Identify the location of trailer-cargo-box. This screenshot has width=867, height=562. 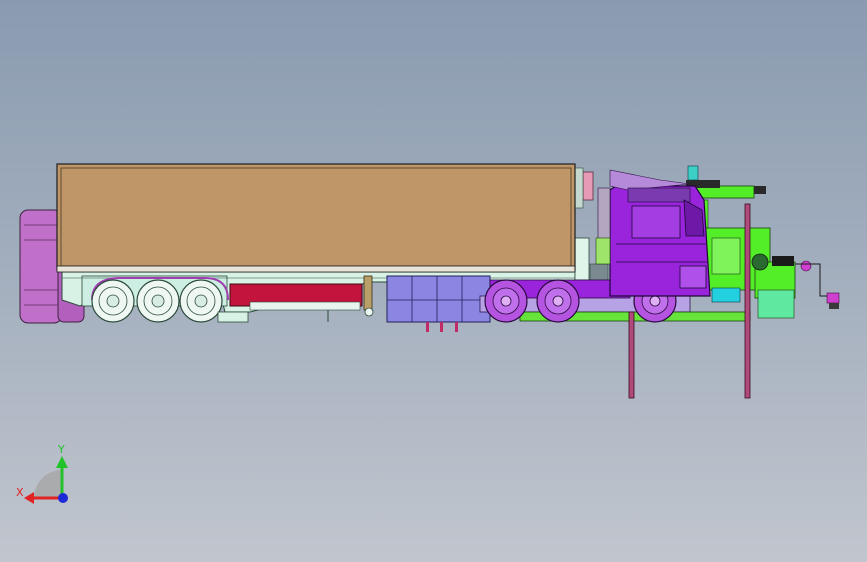
(316, 218).